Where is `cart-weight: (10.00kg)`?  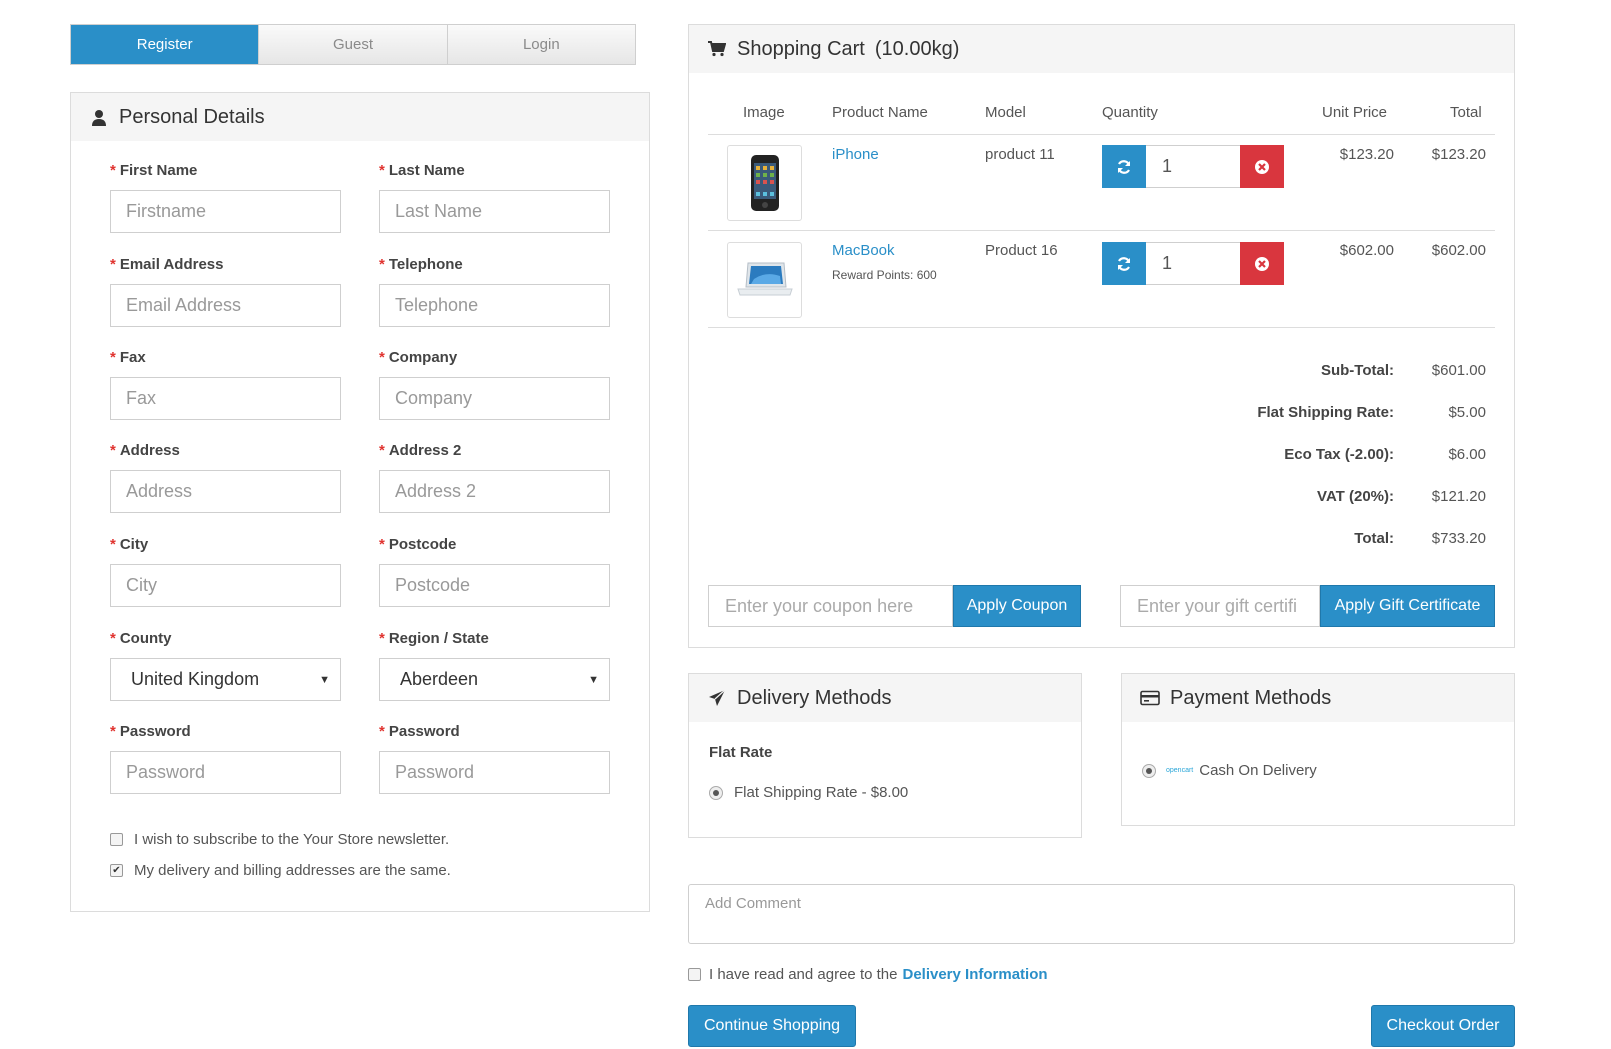 cart-weight: (10.00kg) is located at coordinates (917, 48).